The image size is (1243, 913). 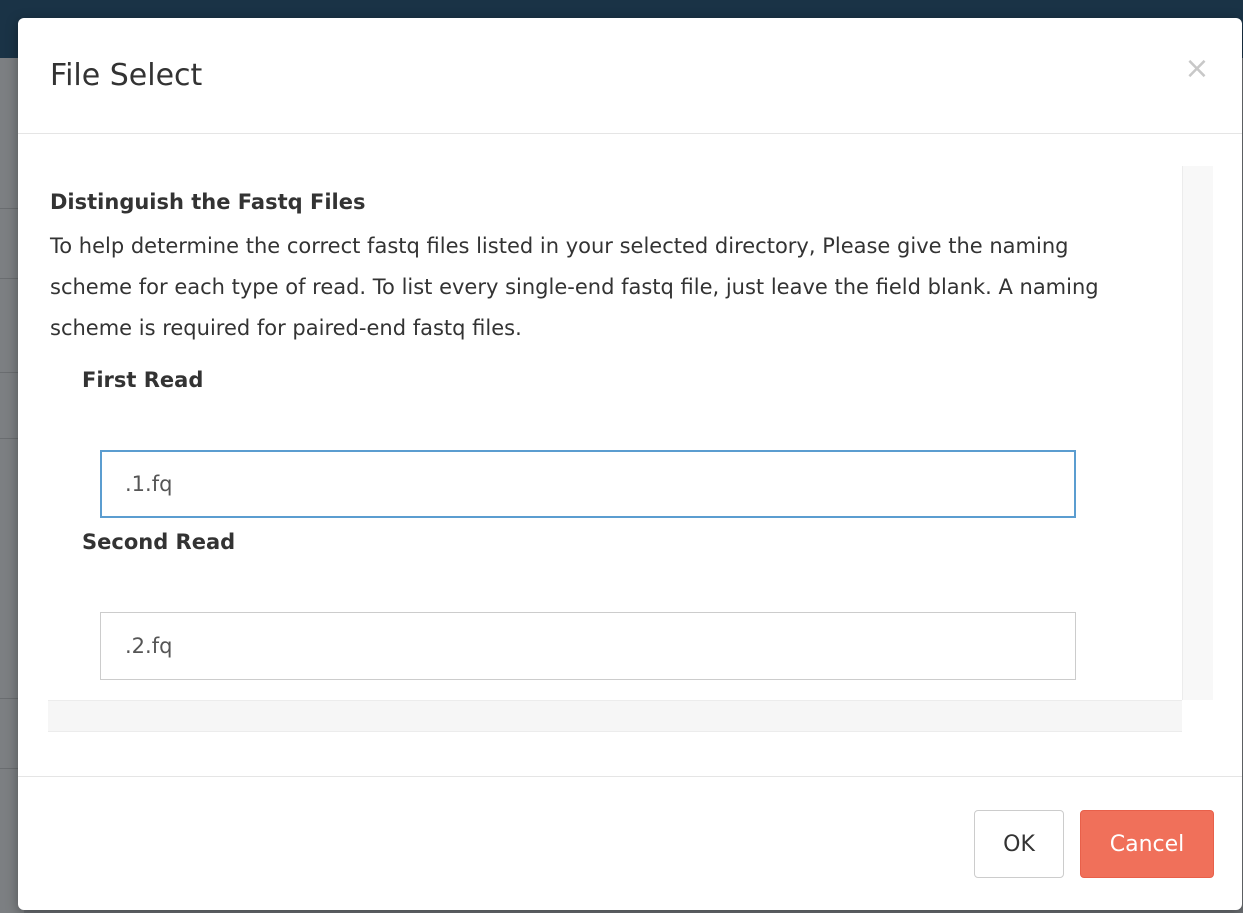 I want to click on second-read-label: Second Read, so click(x=159, y=542).